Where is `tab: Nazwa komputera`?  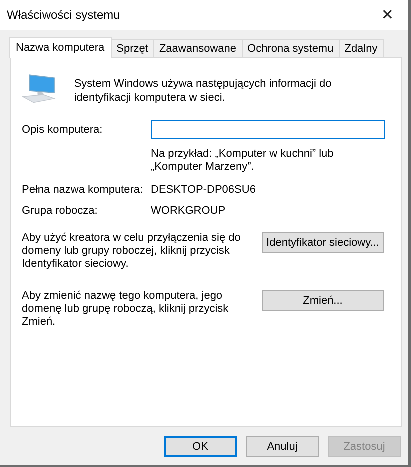
tab: Nazwa komputera is located at coordinates (60, 47).